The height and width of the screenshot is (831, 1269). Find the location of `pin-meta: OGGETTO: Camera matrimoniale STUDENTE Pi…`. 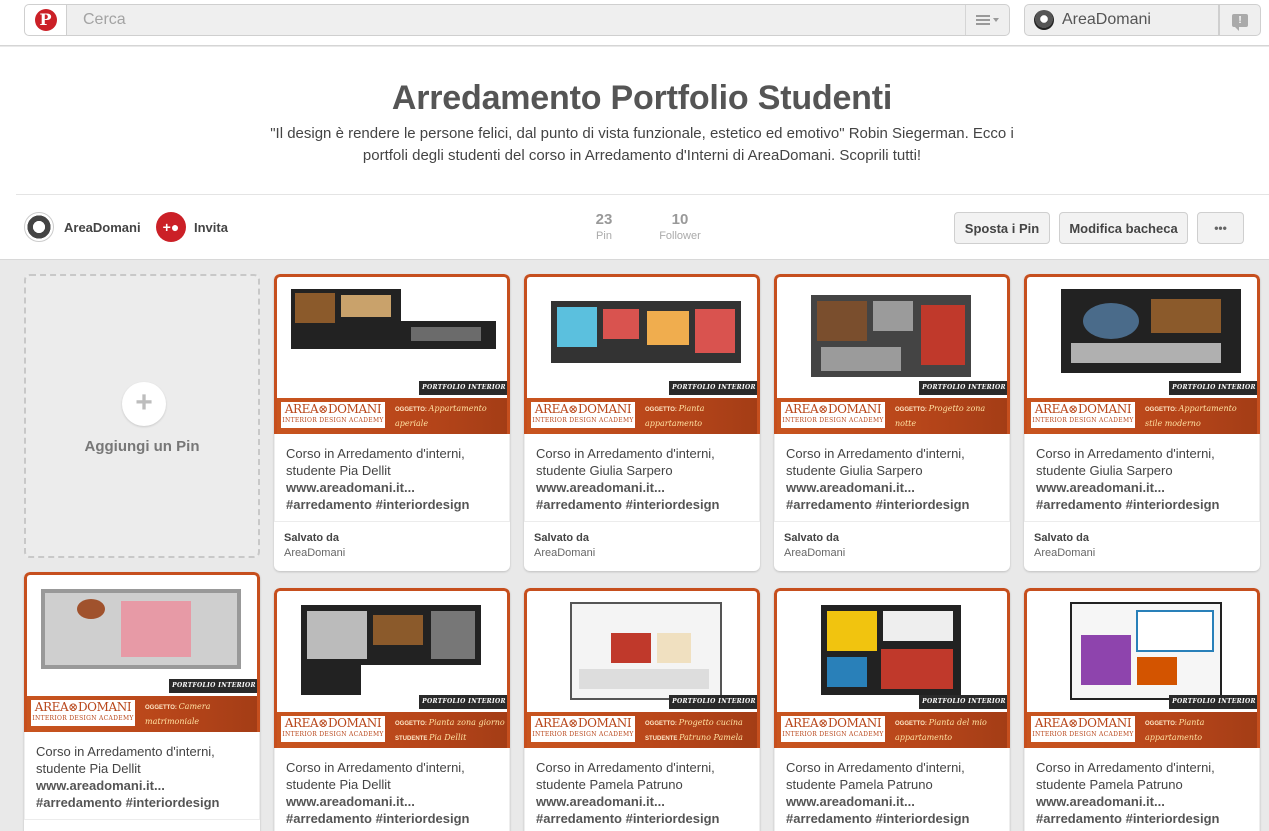

pin-meta: OGGETTO: Camera matrimoniale STUDENTE Pi… is located at coordinates (200, 716).